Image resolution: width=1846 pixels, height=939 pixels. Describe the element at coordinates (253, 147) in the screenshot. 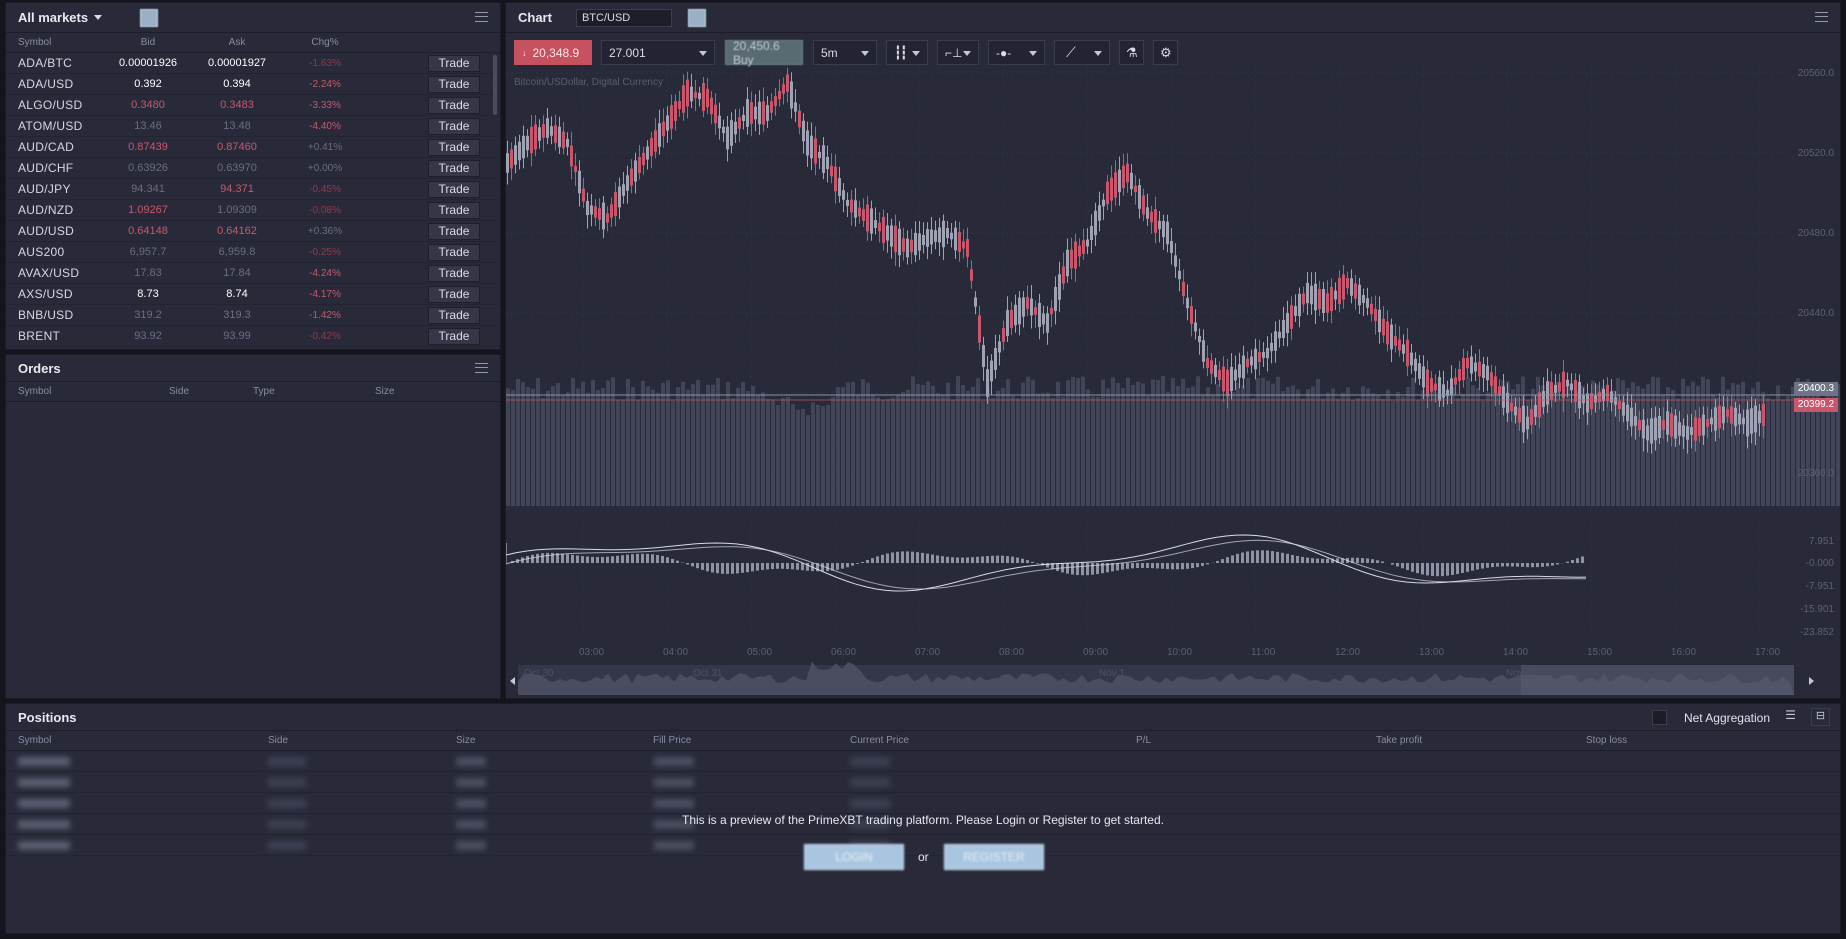

I see `table-row: AUD/CAD 0.87439 0.87460 +0.41% Trade` at that location.